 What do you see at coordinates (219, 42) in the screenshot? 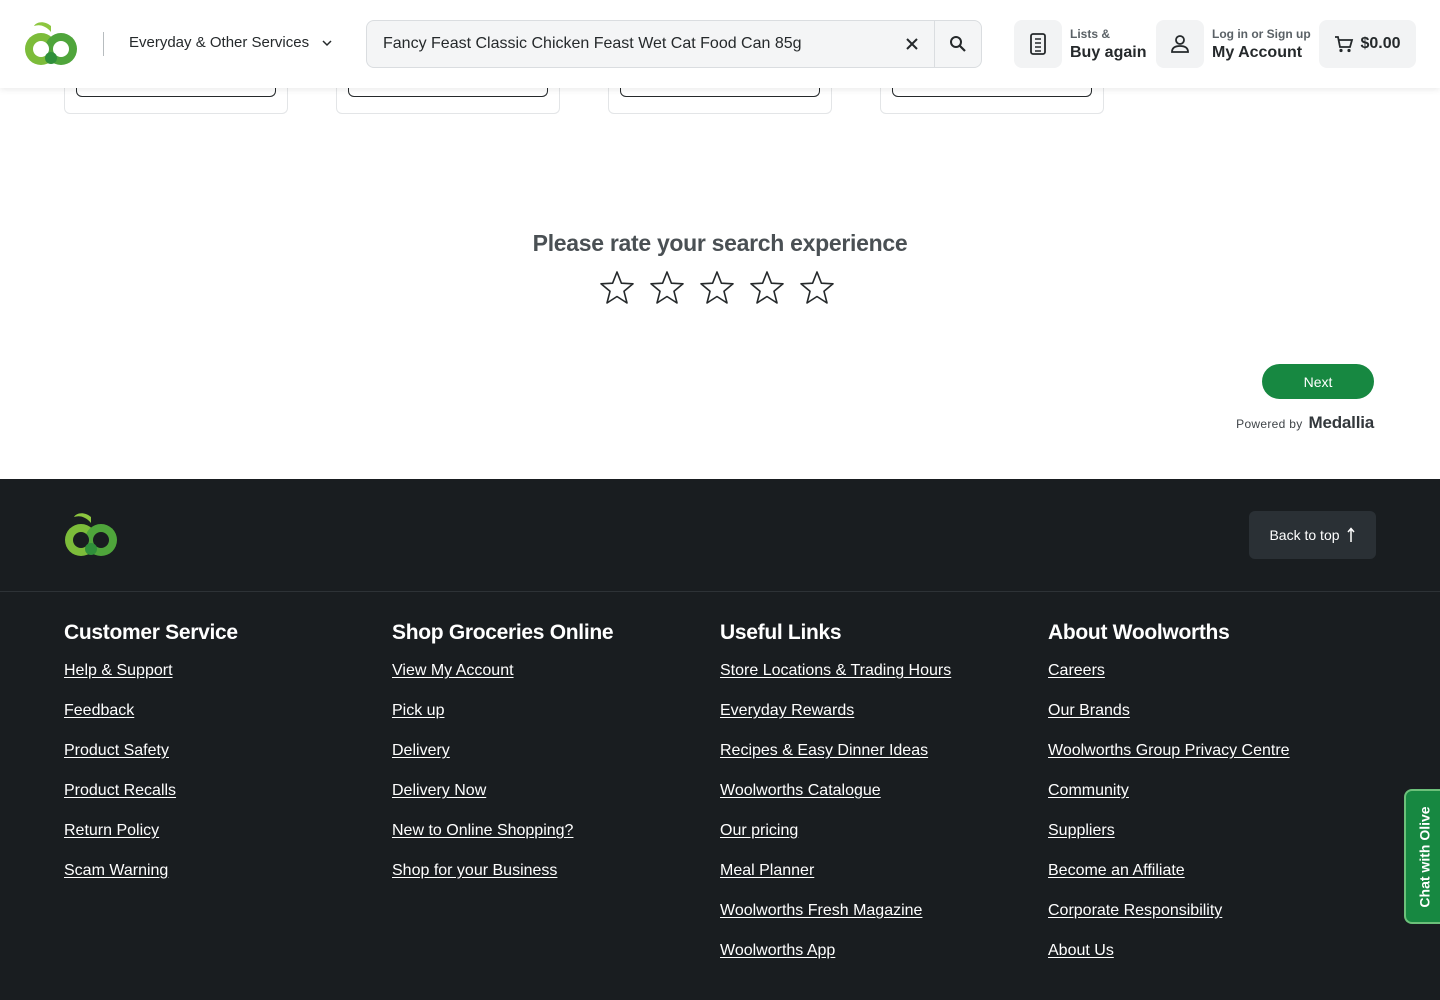
I see `services-label: Everyday & Other Services` at bounding box center [219, 42].